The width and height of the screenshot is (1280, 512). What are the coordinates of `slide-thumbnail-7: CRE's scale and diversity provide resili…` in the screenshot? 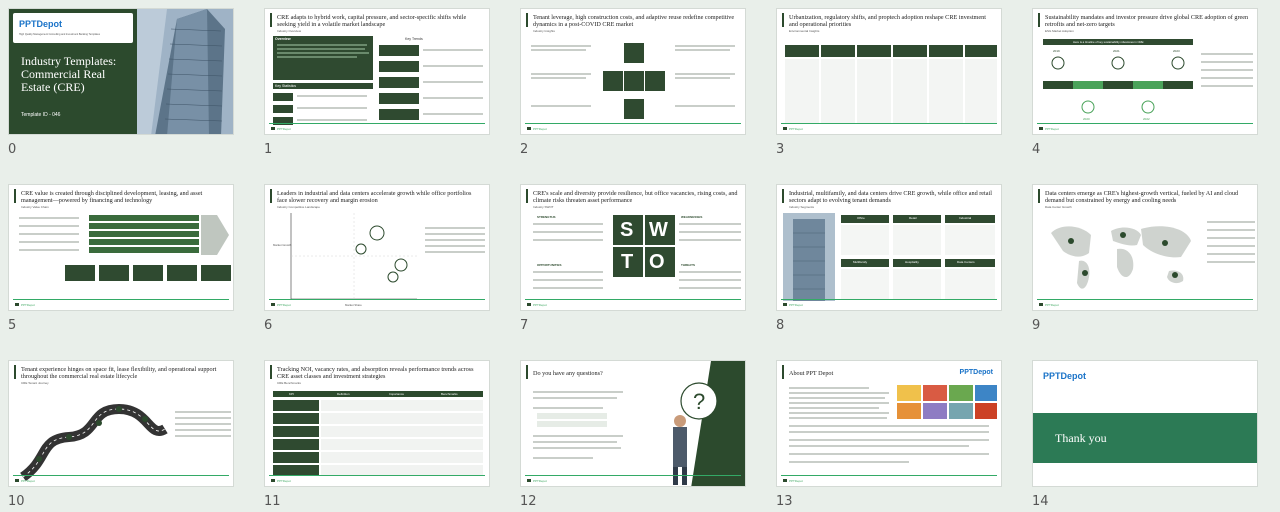 It's located at (633, 247).